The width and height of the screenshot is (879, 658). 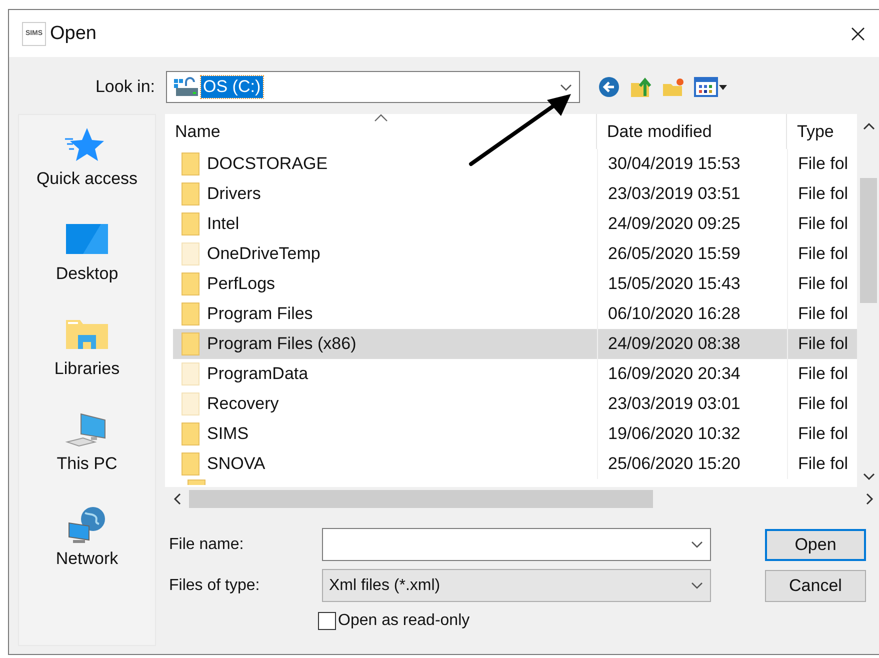 What do you see at coordinates (381, 131) in the screenshot?
I see `column-header: Name` at bounding box center [381, 131].